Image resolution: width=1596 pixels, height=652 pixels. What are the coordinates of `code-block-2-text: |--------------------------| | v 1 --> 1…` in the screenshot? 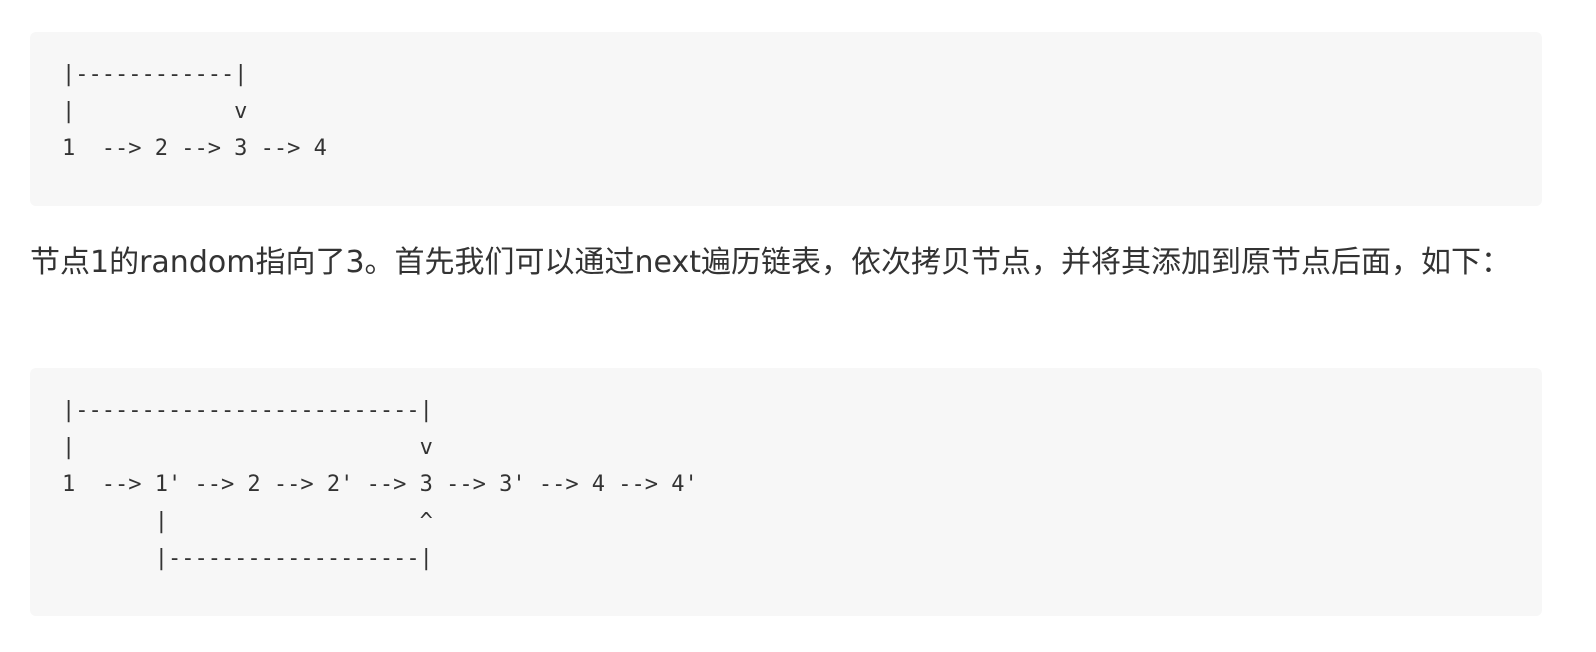 It's located at (380, 484).